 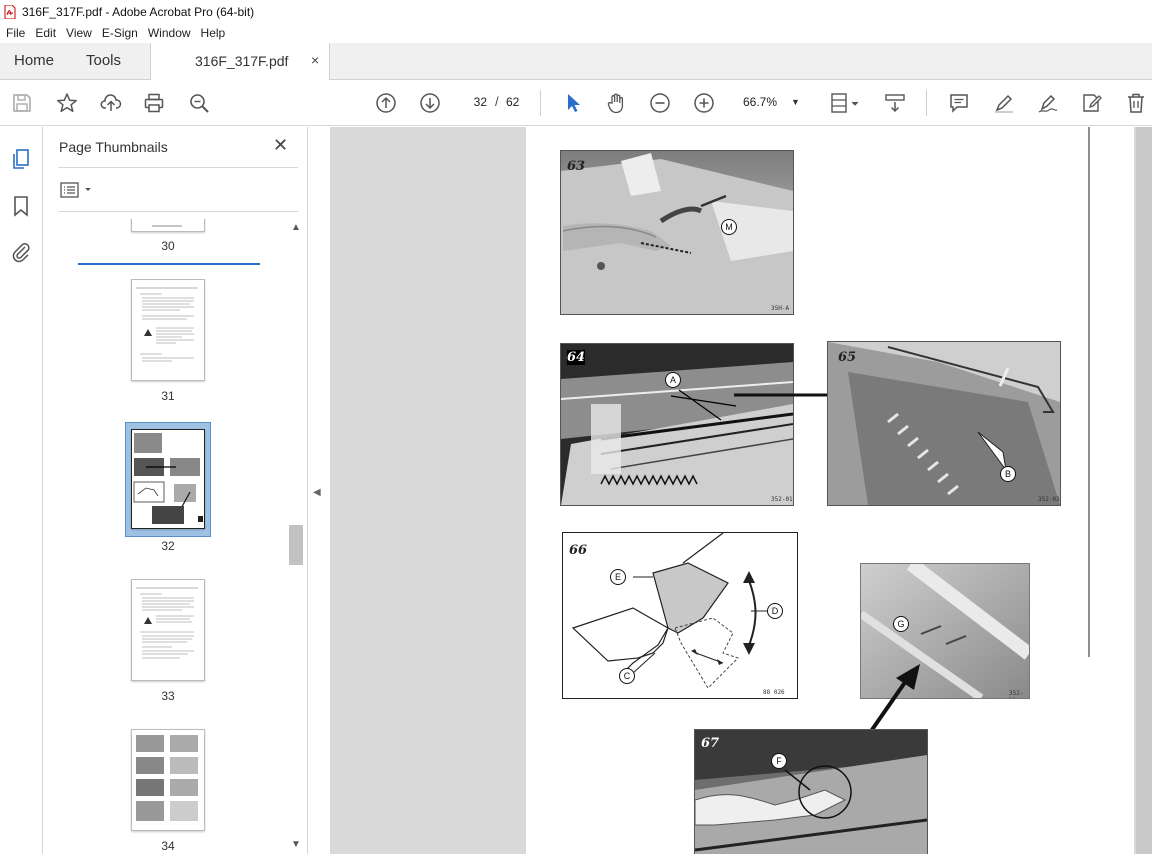 I want to click on page-fit-icon, so click(x=845, y=103).